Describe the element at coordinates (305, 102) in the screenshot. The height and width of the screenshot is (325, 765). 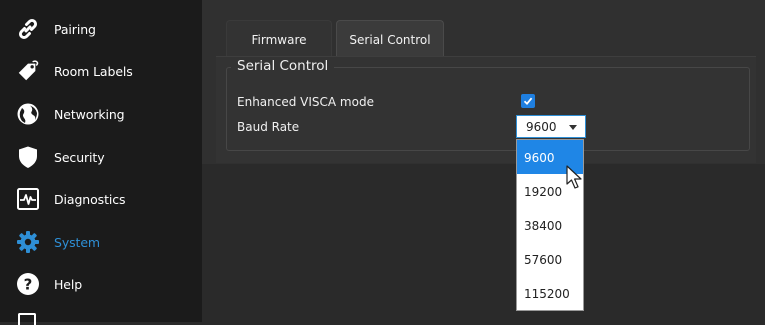
I see `enhanced-visca-label: Enhanced VISCA mode` at that location.